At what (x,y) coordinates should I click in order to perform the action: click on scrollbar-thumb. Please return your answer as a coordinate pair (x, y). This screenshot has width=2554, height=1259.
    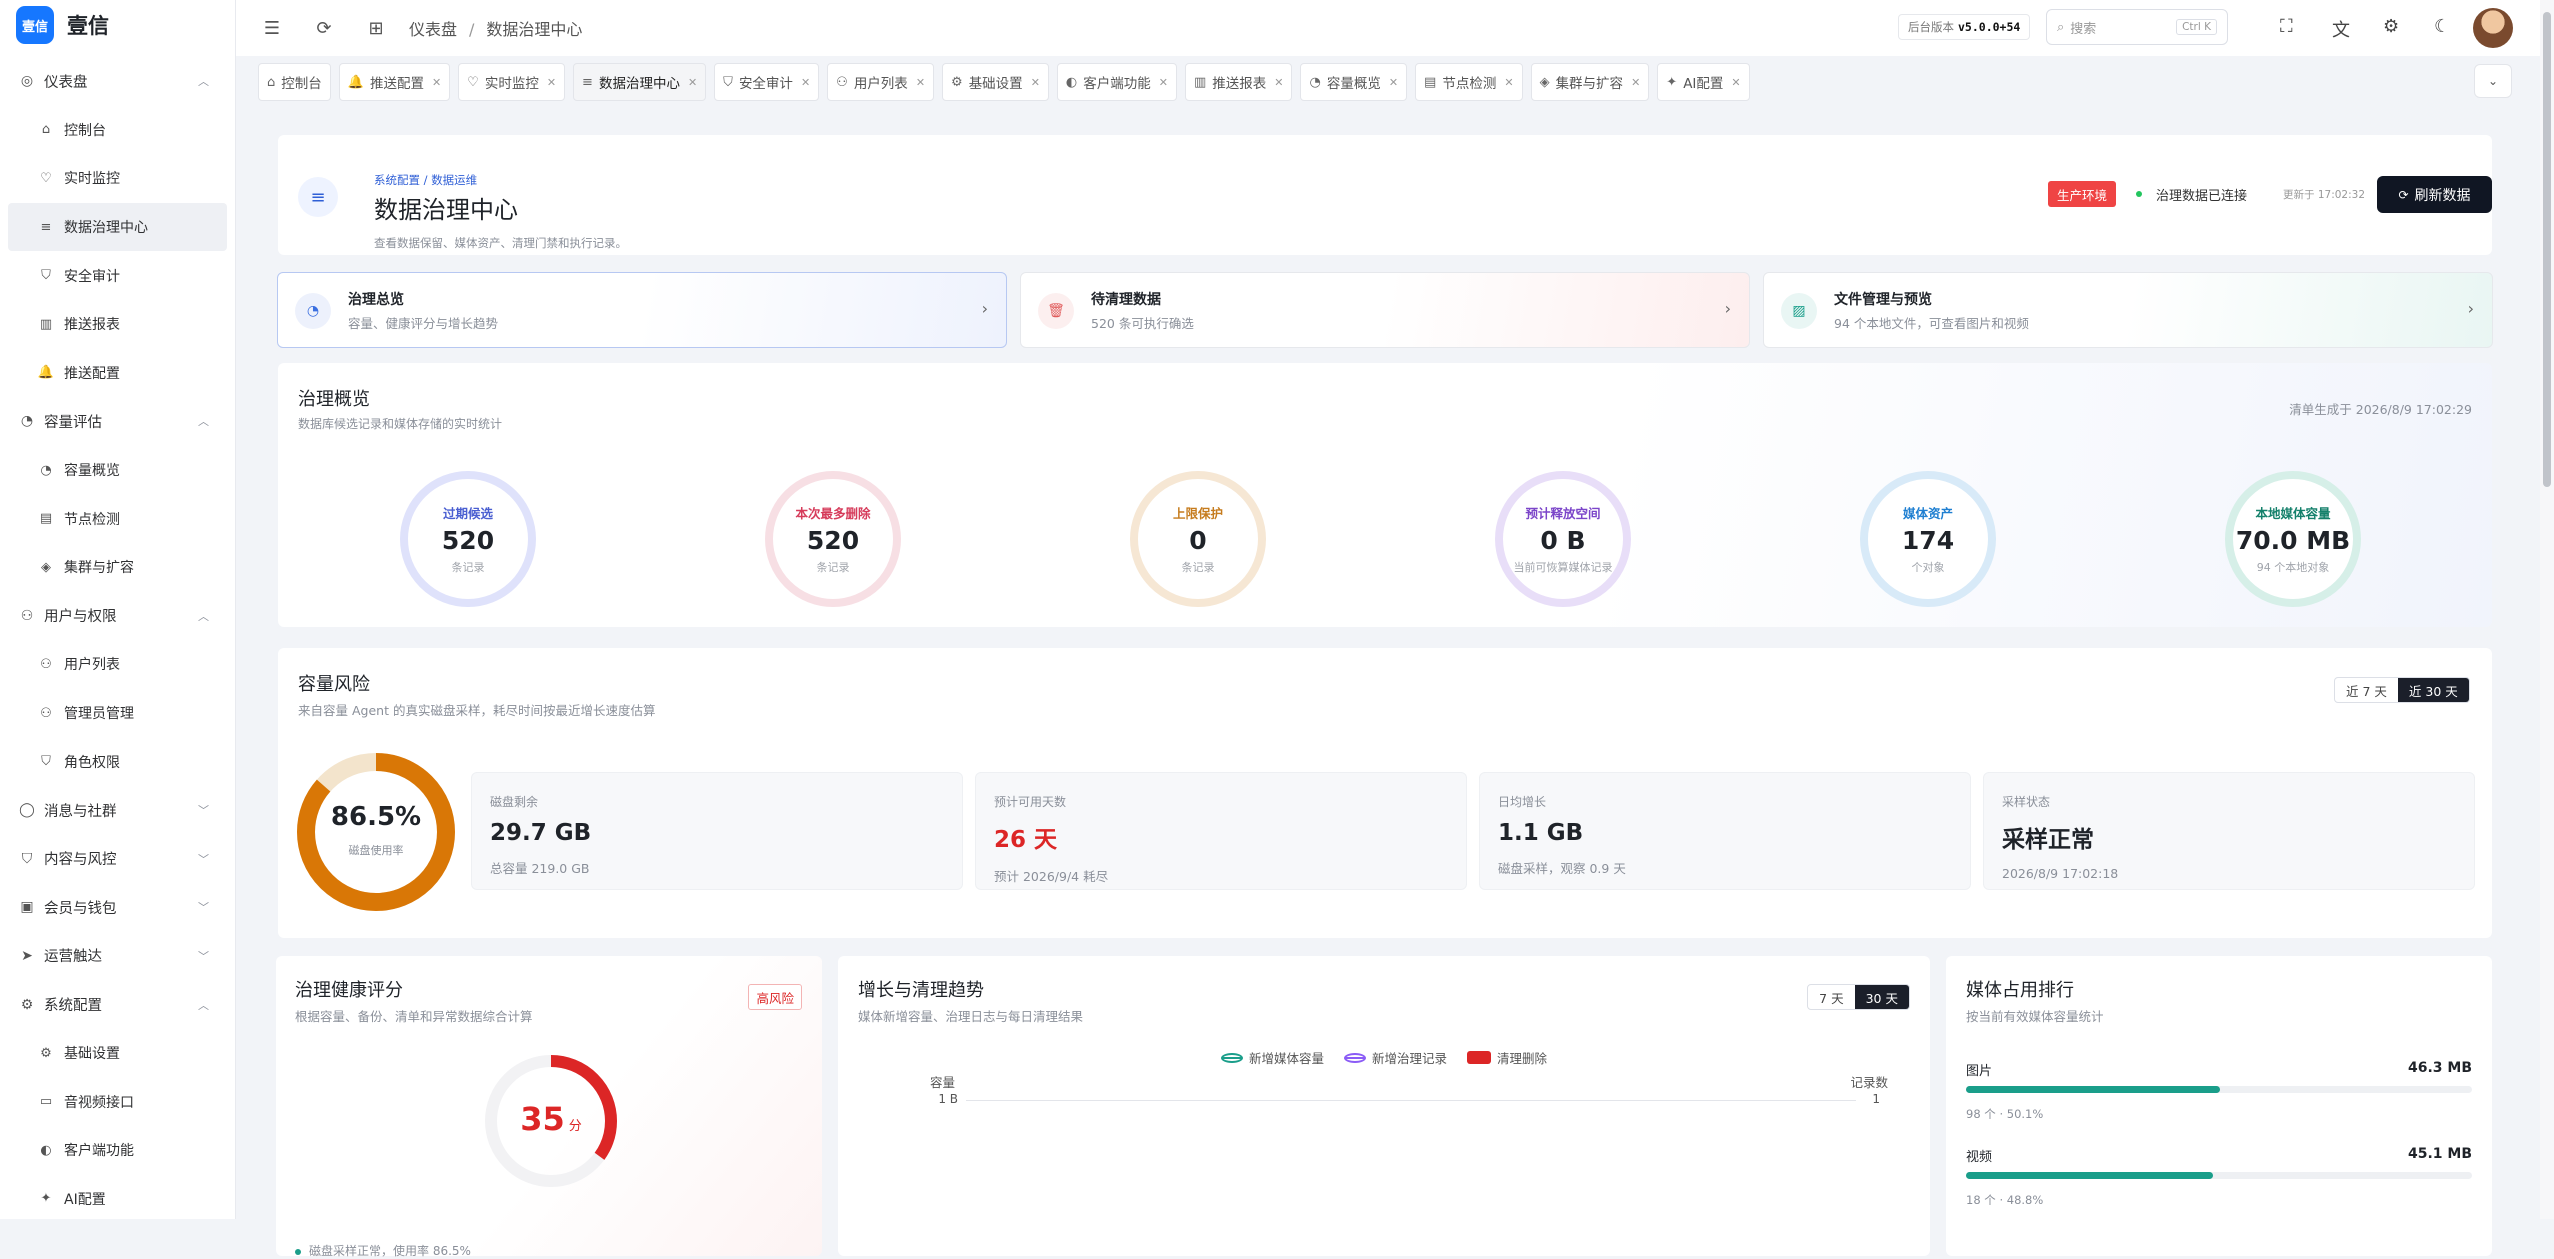
    Looking at the image, I should click on (2547, 249).